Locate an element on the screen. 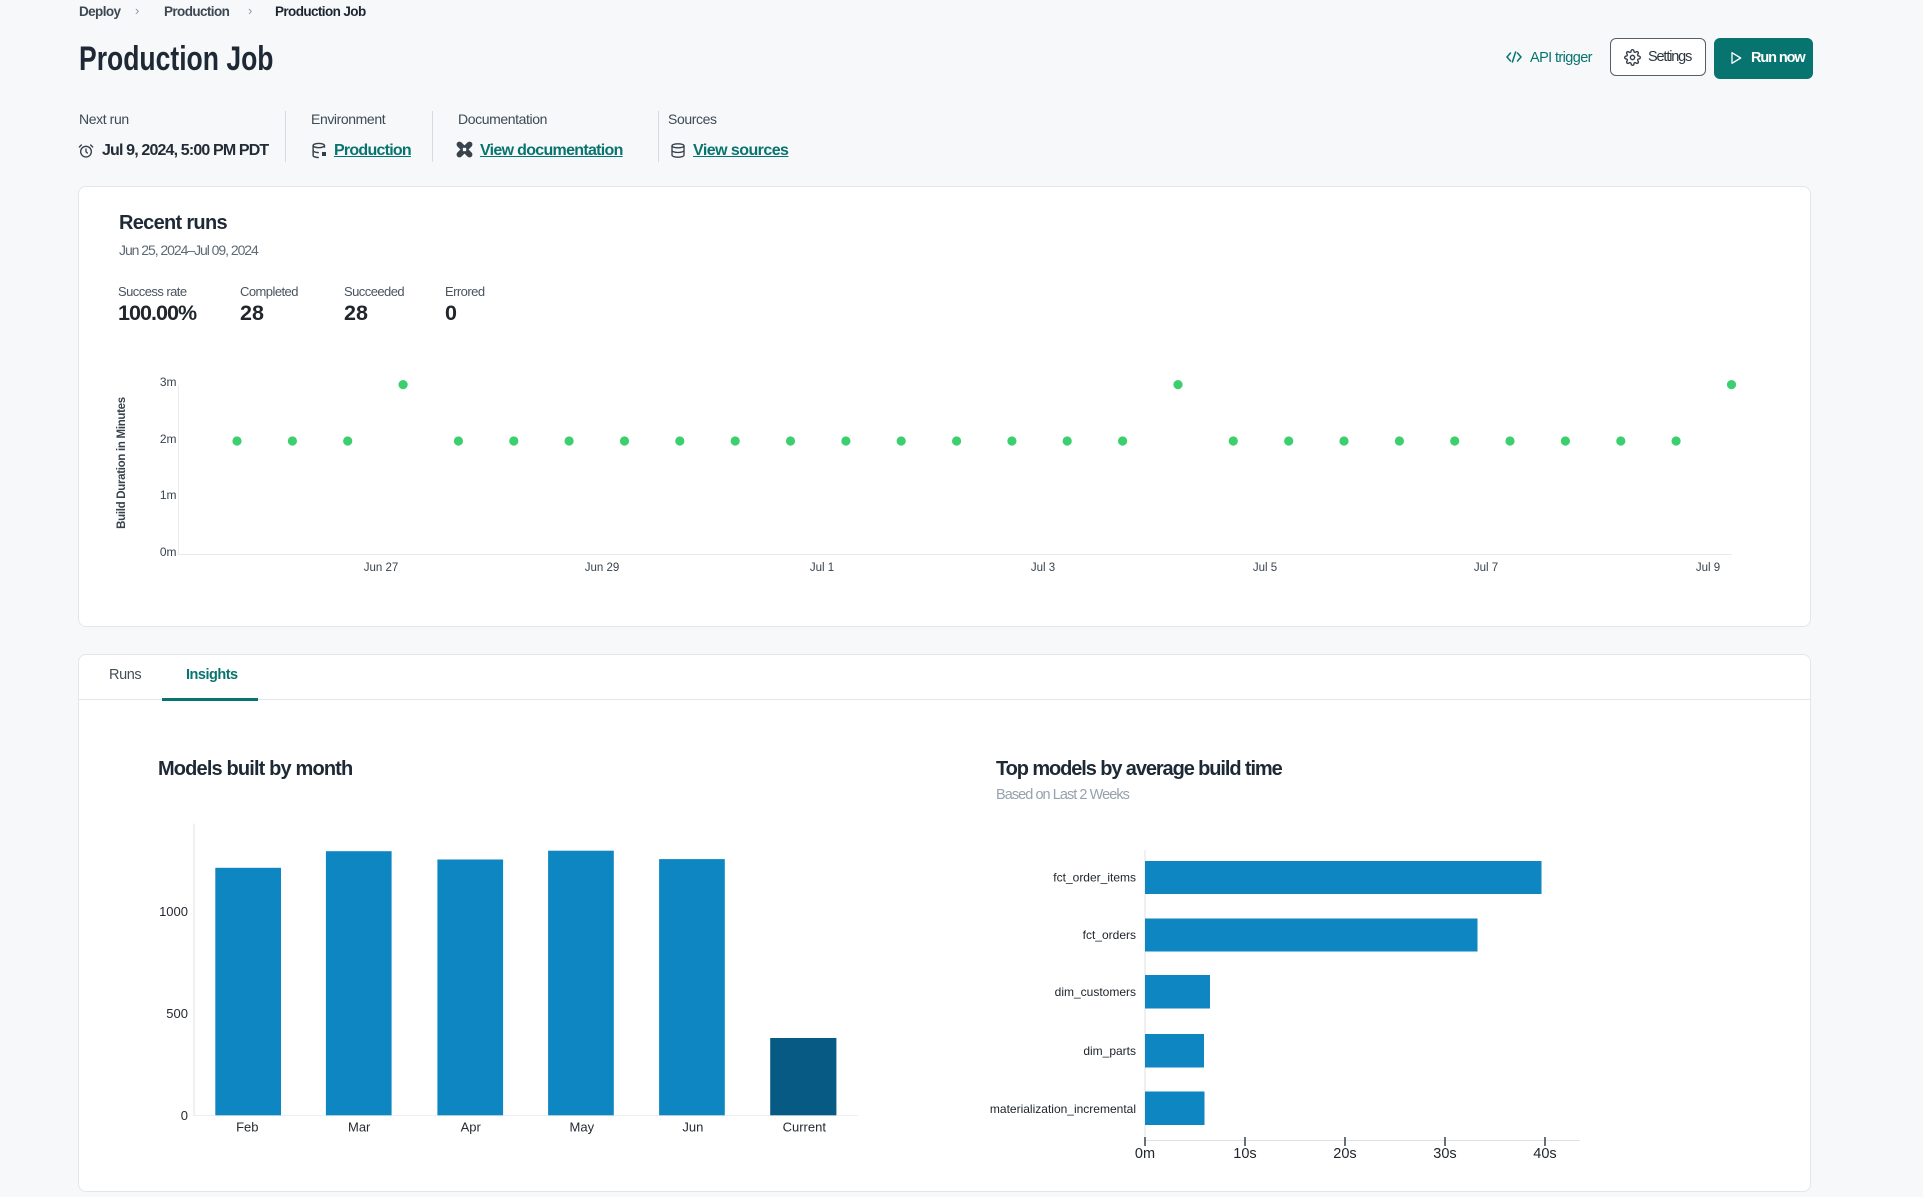 The image size is (1923, 1197). svg-text: 1m is located at coordinates (168, 495).